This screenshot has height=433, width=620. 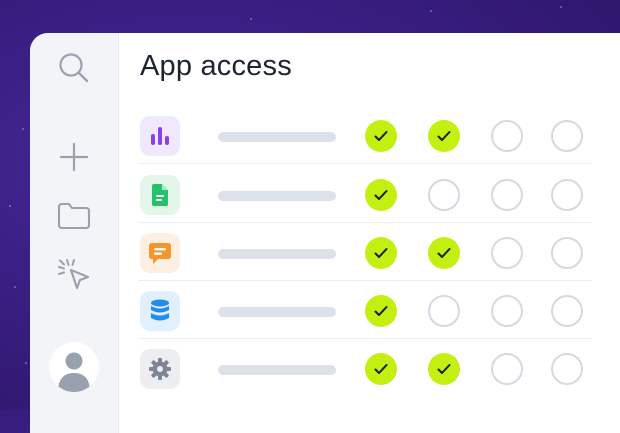 I want to click on cursor-click-icon, so click(x=74, y=275).